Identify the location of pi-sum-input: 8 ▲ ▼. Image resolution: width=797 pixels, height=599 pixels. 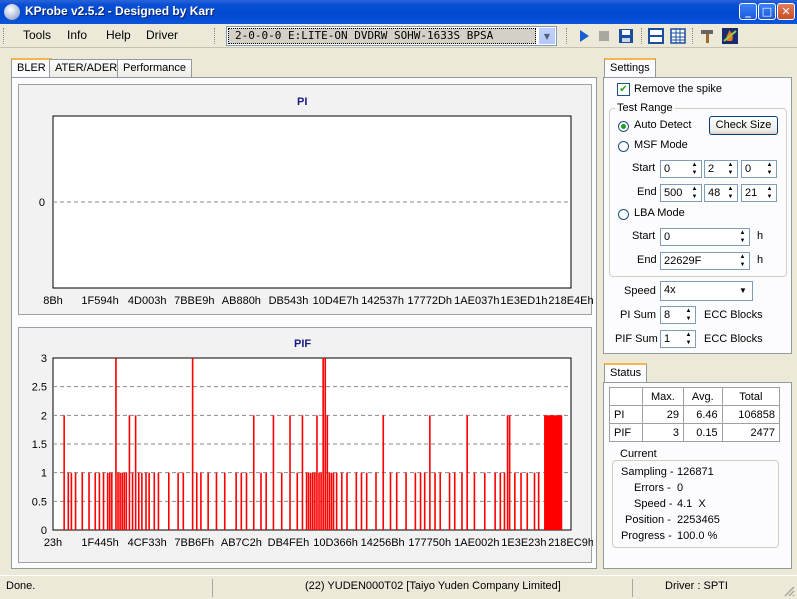
(678, 315).